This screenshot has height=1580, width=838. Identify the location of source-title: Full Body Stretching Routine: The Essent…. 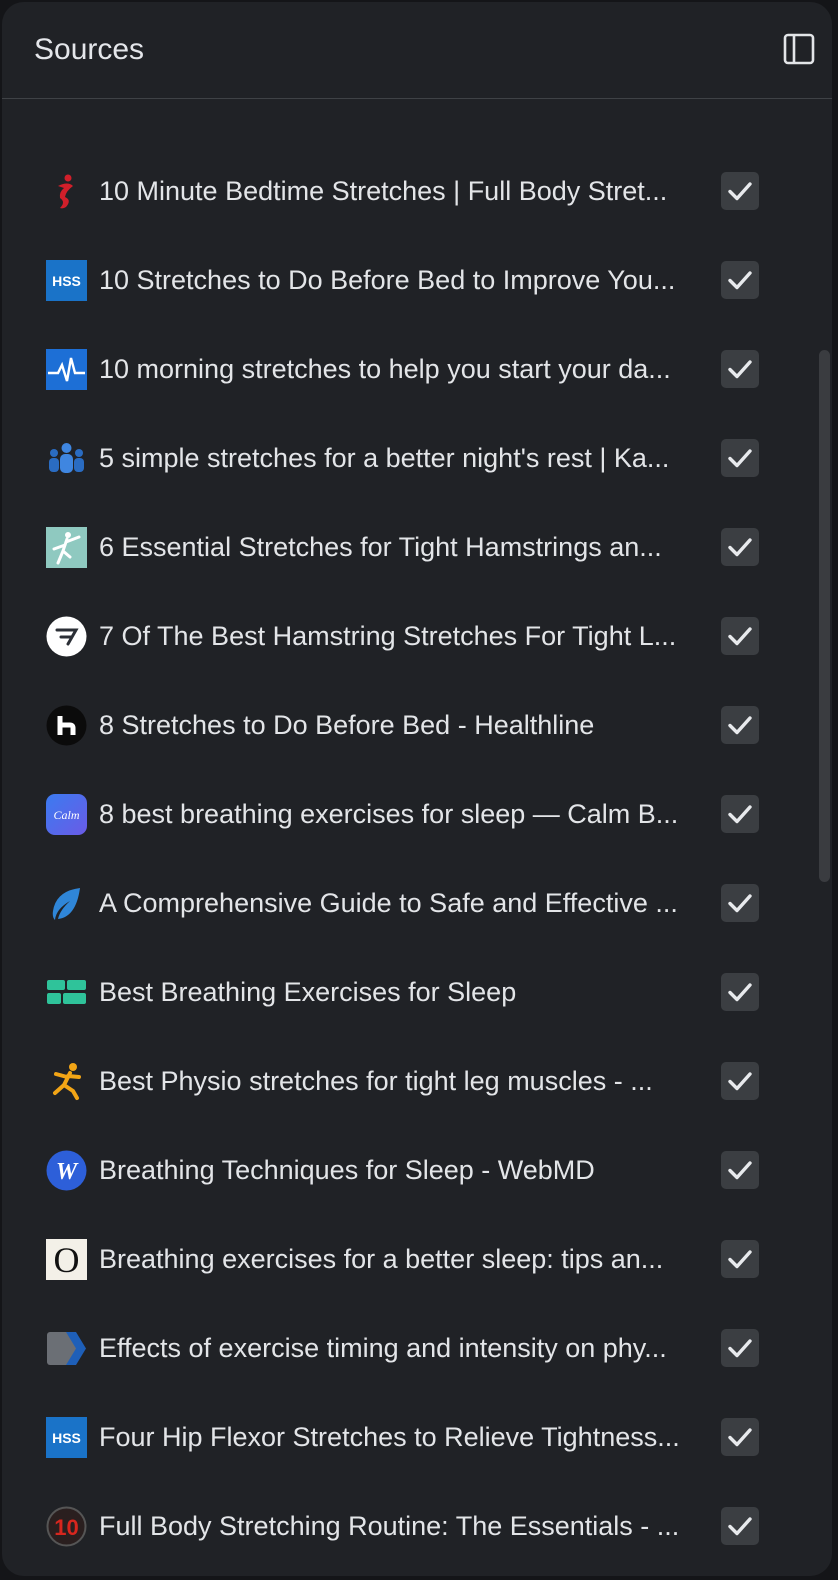
(389, 1526).